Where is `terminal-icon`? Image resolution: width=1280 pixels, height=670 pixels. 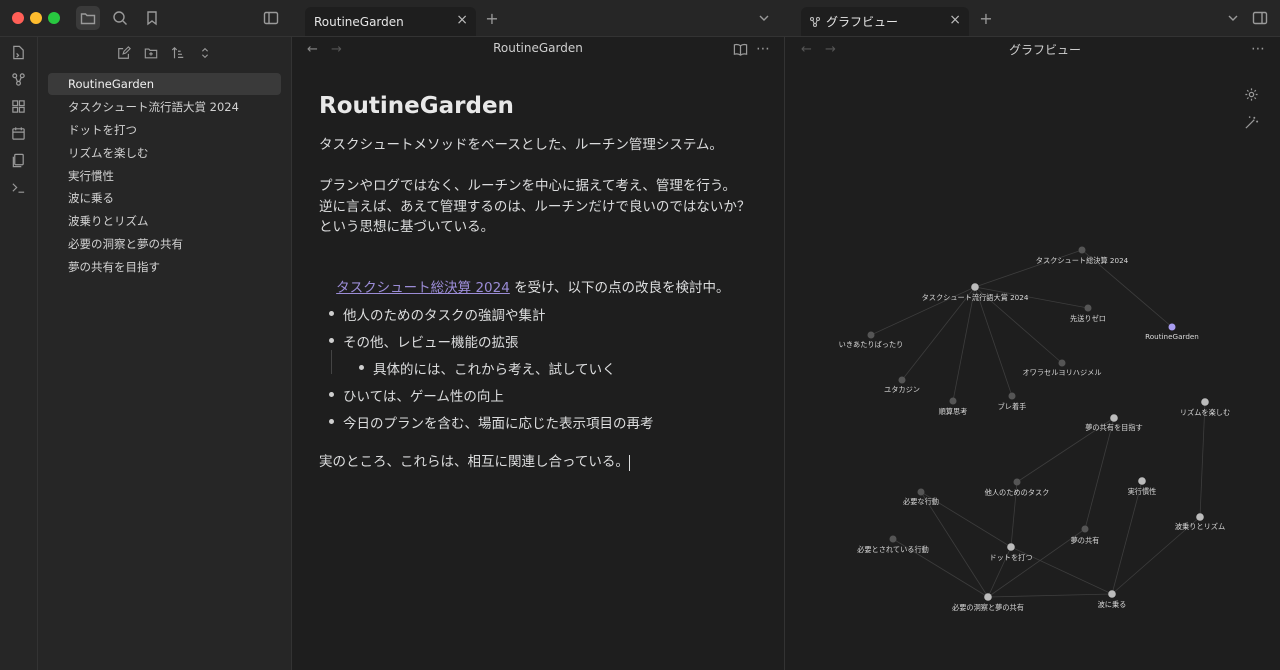
terminal-icon is located at coordinates (18, 187).